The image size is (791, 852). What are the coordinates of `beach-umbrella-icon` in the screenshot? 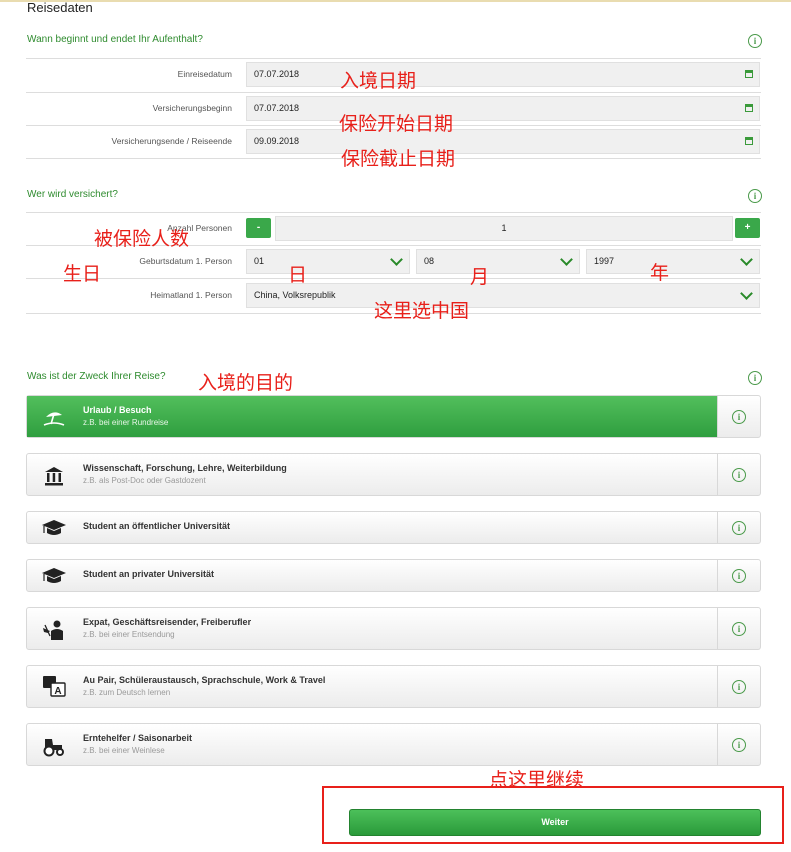 It's located at (54, 419).